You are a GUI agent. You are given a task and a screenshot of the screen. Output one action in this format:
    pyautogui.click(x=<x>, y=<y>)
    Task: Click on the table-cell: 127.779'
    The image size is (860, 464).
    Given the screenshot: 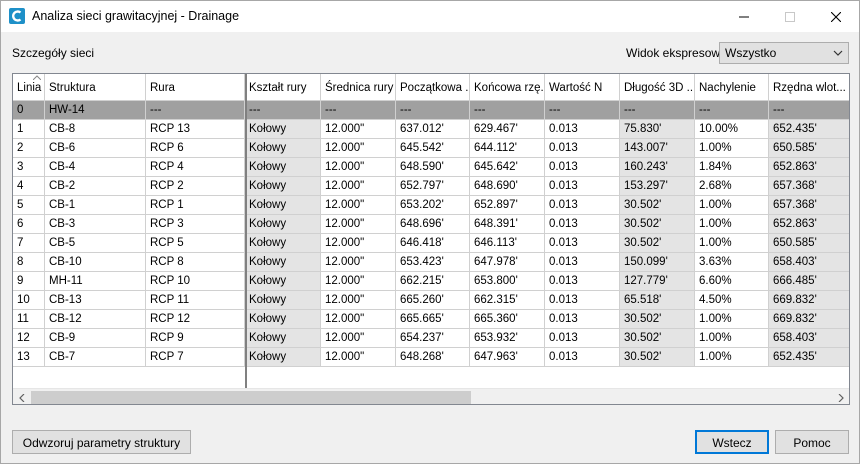 What is the action you would take?
    pyautogui.click(x=657, y=281)
    